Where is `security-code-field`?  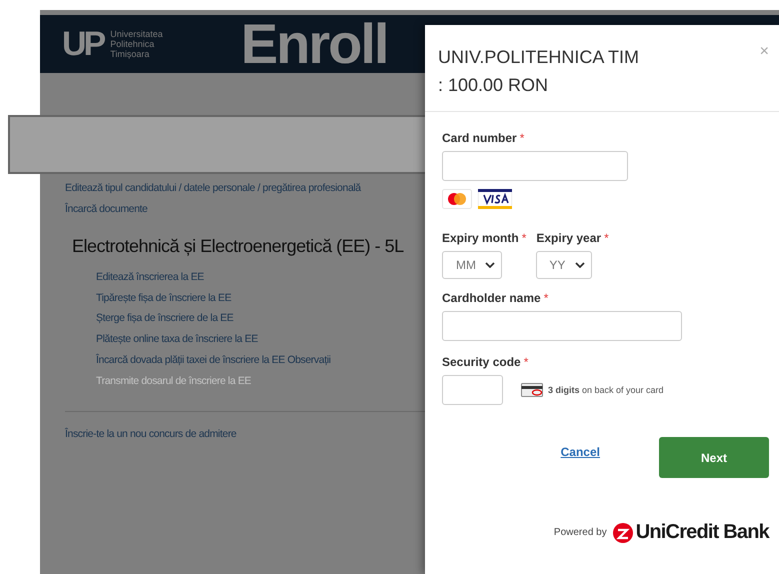
security-code-field is located at coordinates (472, 390).